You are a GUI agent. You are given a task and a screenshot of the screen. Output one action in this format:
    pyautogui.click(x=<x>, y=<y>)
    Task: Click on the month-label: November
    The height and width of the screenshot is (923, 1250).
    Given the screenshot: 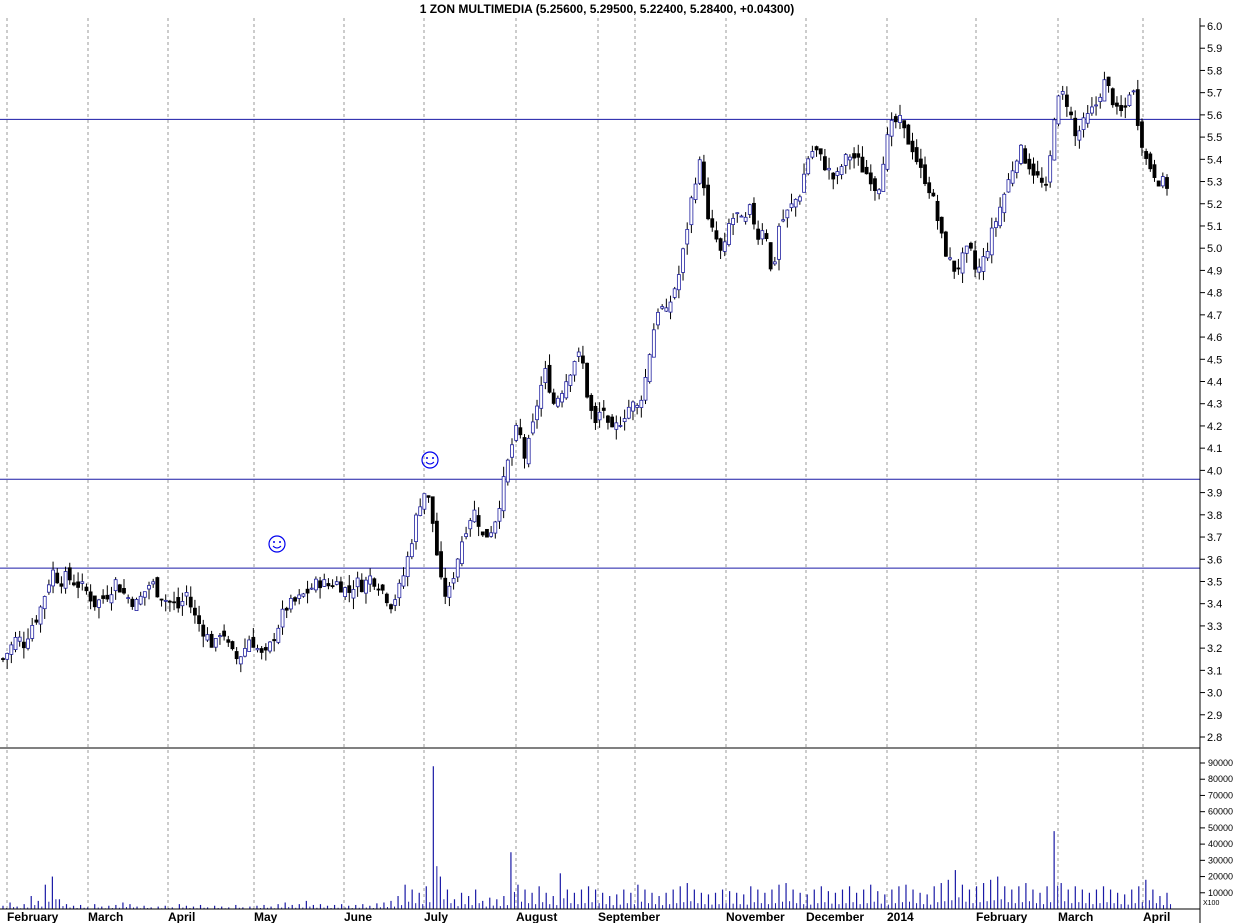 What is the action you would take?
    pyautogui.click(x=755, y=916)
    